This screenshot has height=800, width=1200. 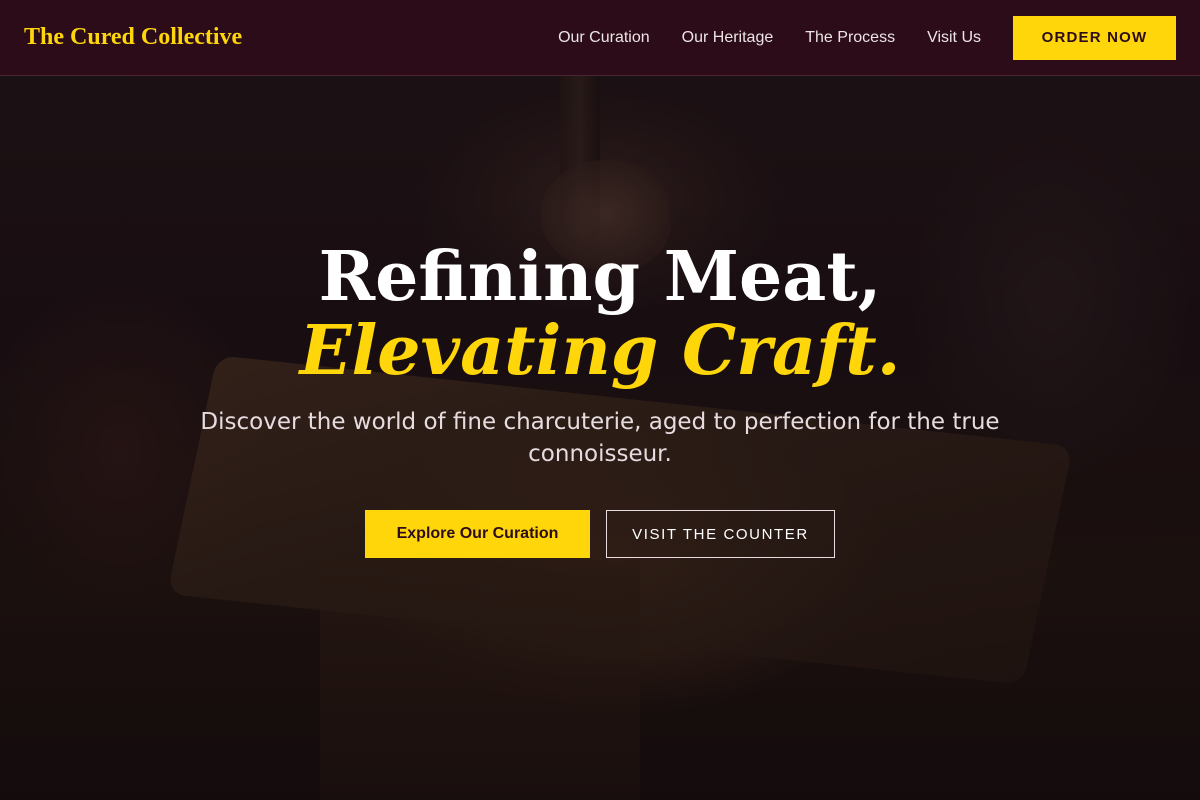 I want to click on hero-headline-line1: Refining Meat,, so click(x=600, y=277).